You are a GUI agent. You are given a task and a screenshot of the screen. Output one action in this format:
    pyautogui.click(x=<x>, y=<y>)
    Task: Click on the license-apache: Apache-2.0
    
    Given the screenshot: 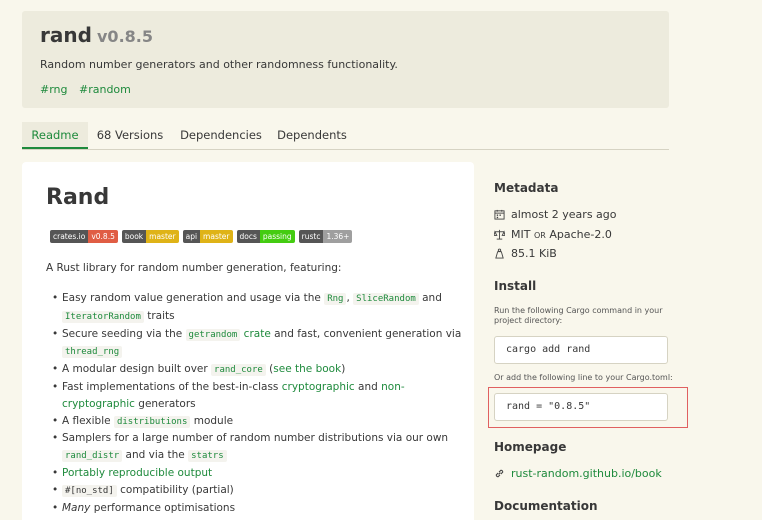 What is the action you would take?
    pyautogui.click(x=580, y=234)
    